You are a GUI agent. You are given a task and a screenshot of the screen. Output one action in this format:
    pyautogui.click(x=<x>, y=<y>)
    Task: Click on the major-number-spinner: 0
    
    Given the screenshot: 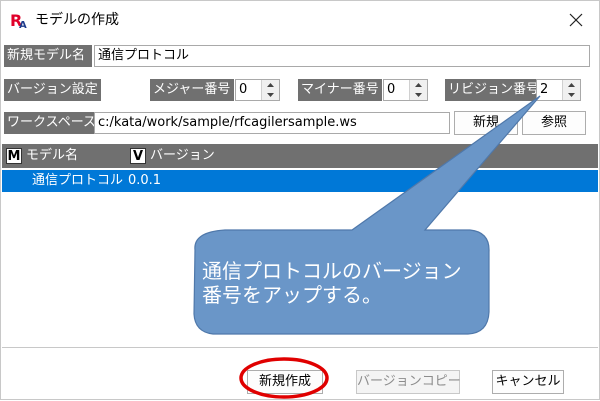 What is the action you would take?
    pyautogui.click(x=257, y=90)
    